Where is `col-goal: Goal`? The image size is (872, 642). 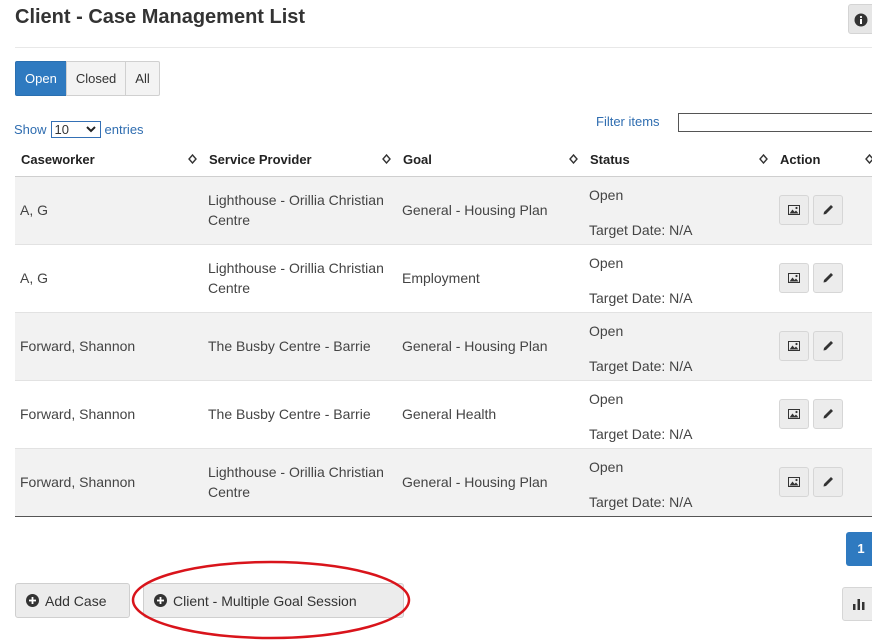 col-goal: Goal is located at coordinates (490, 160).